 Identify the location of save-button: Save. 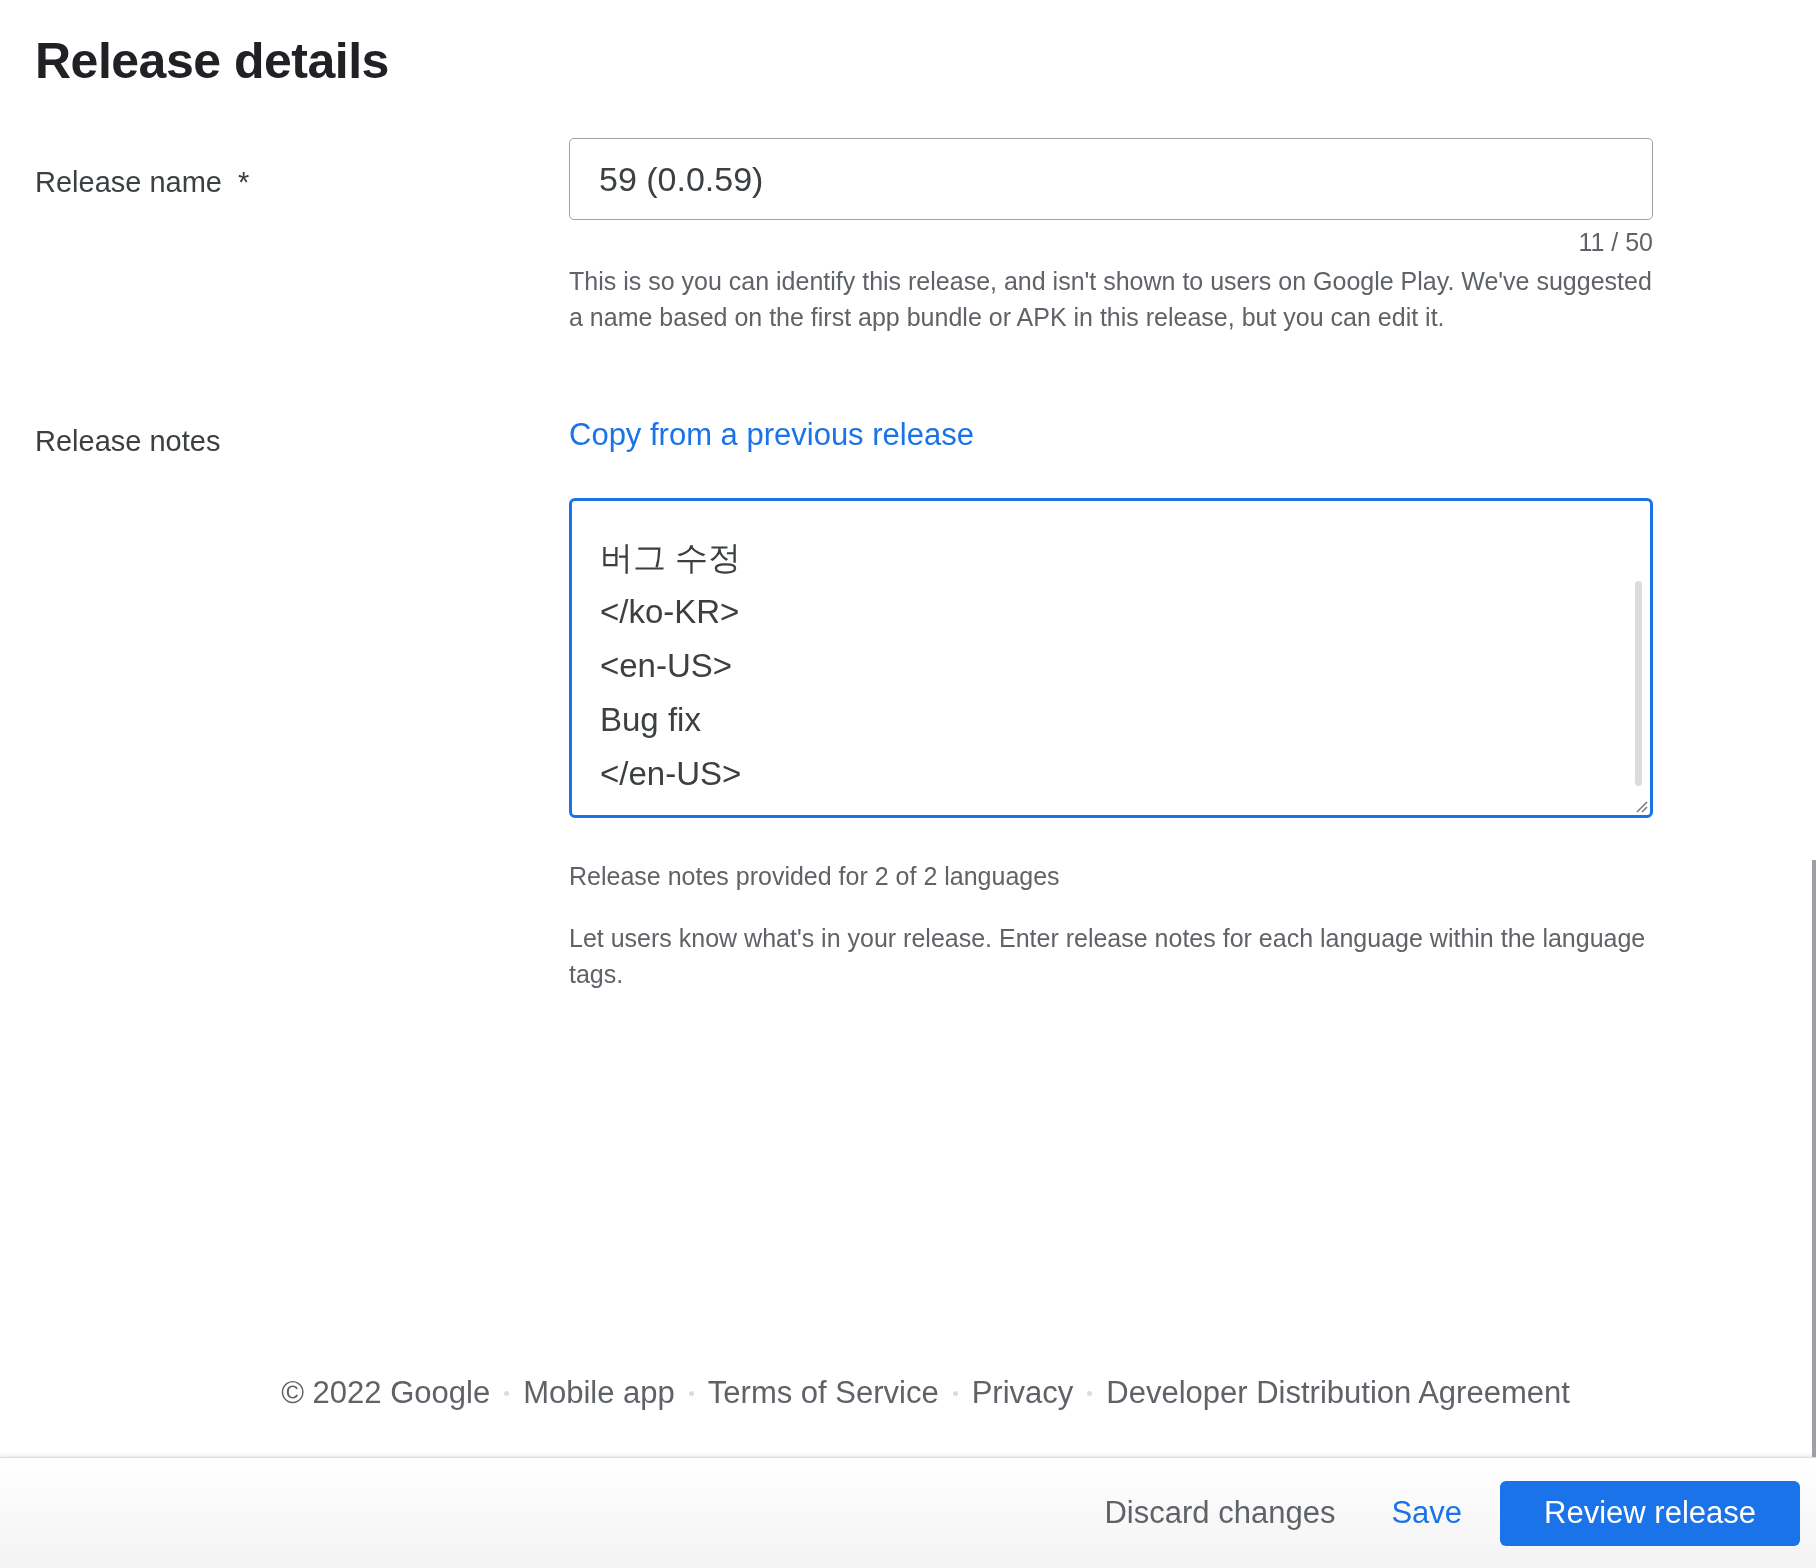
(1427, 1513).